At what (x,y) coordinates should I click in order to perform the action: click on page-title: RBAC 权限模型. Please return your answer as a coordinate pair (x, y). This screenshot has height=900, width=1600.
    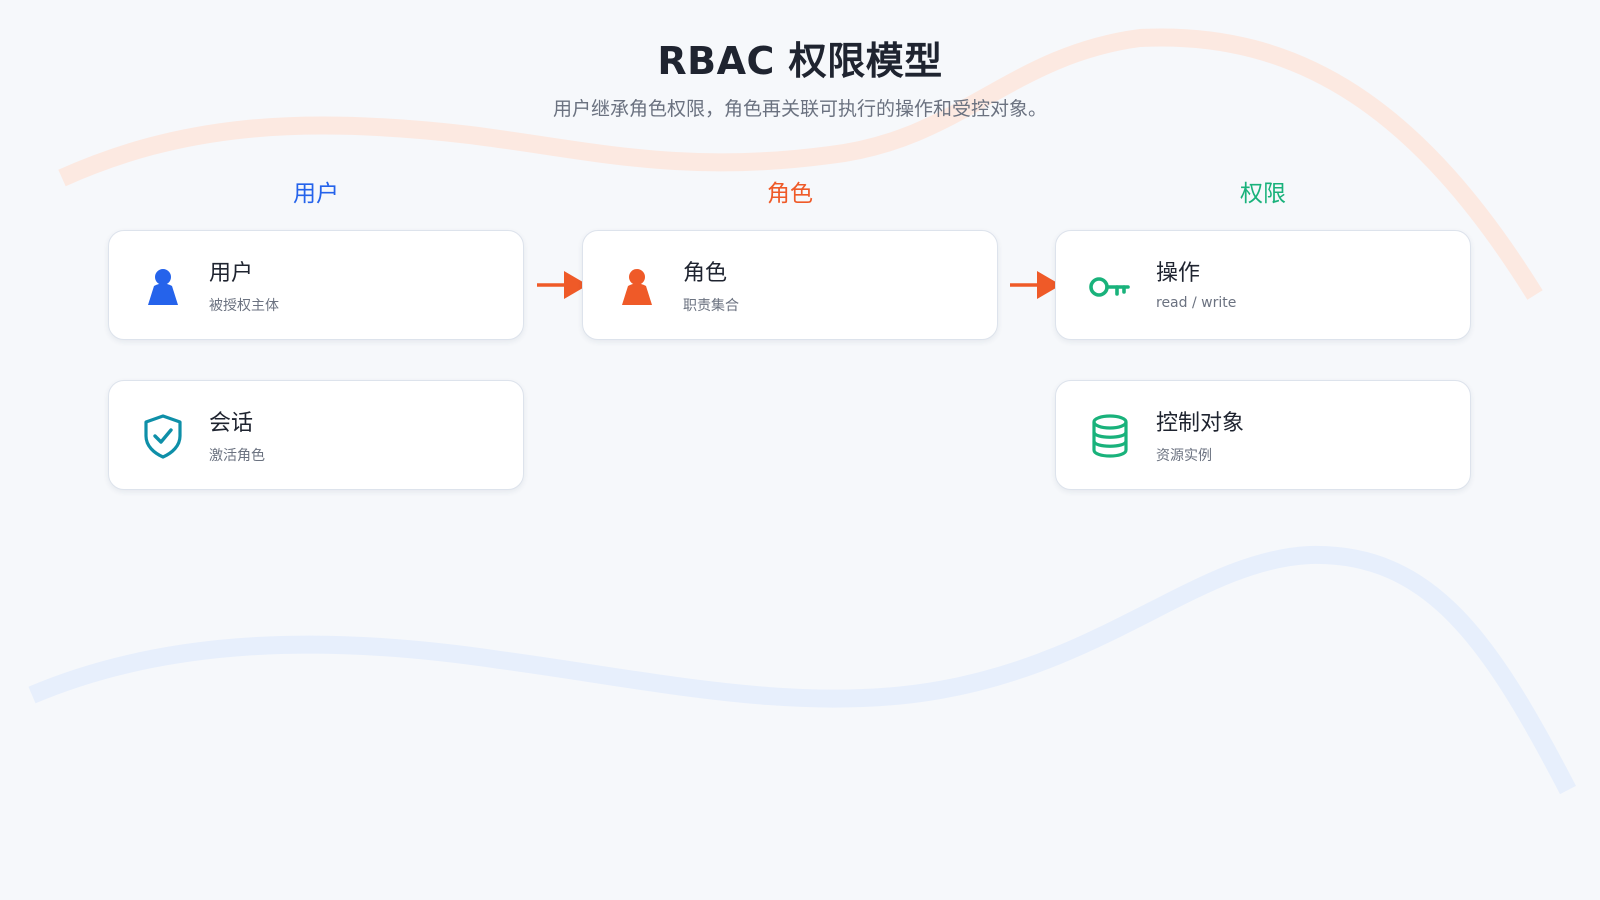
    Looking at the image, I should click on (800, 61).